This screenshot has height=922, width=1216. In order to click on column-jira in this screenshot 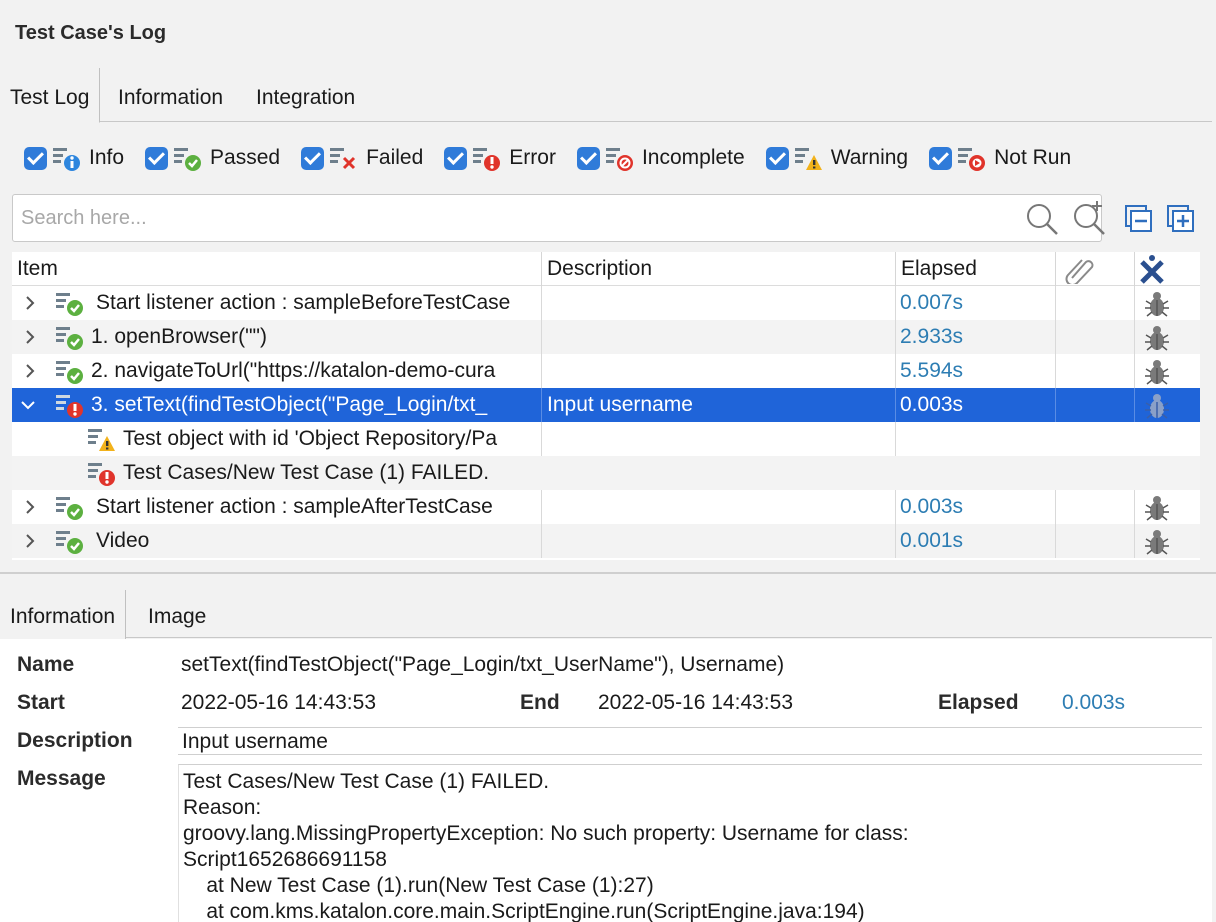, I will do `click(1167, 269)`.